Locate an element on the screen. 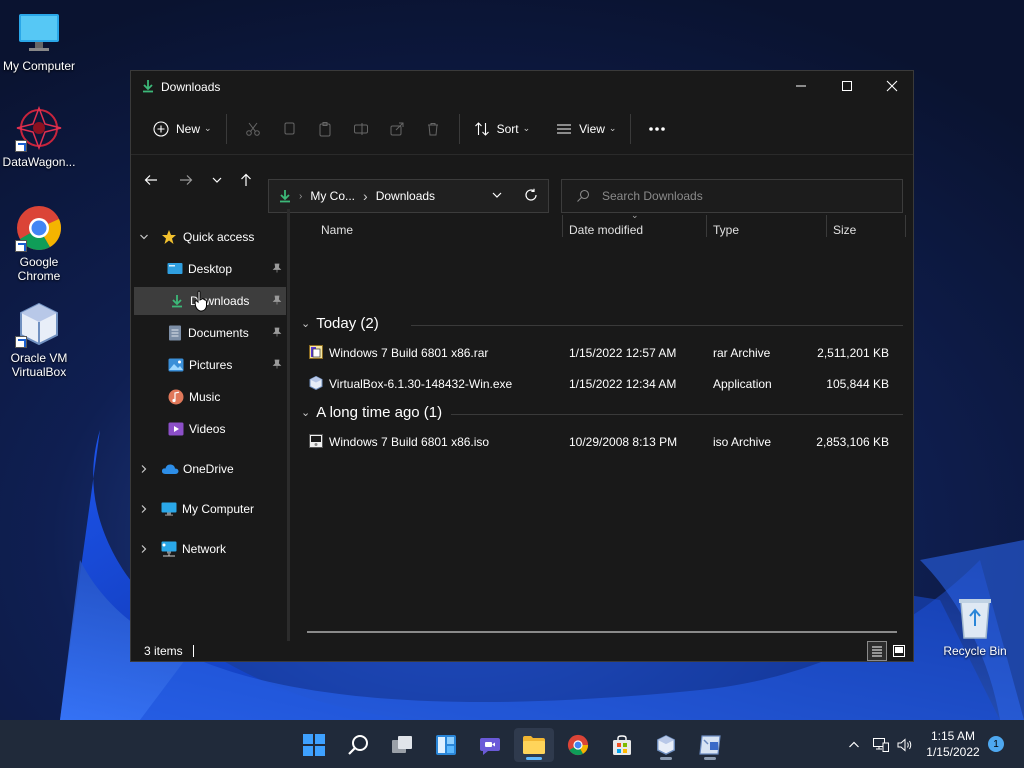 This screenshot has width=1024, height=768. desktop-icon-recycle-bin: Recycle Bin is located at coordinates (975, 627).